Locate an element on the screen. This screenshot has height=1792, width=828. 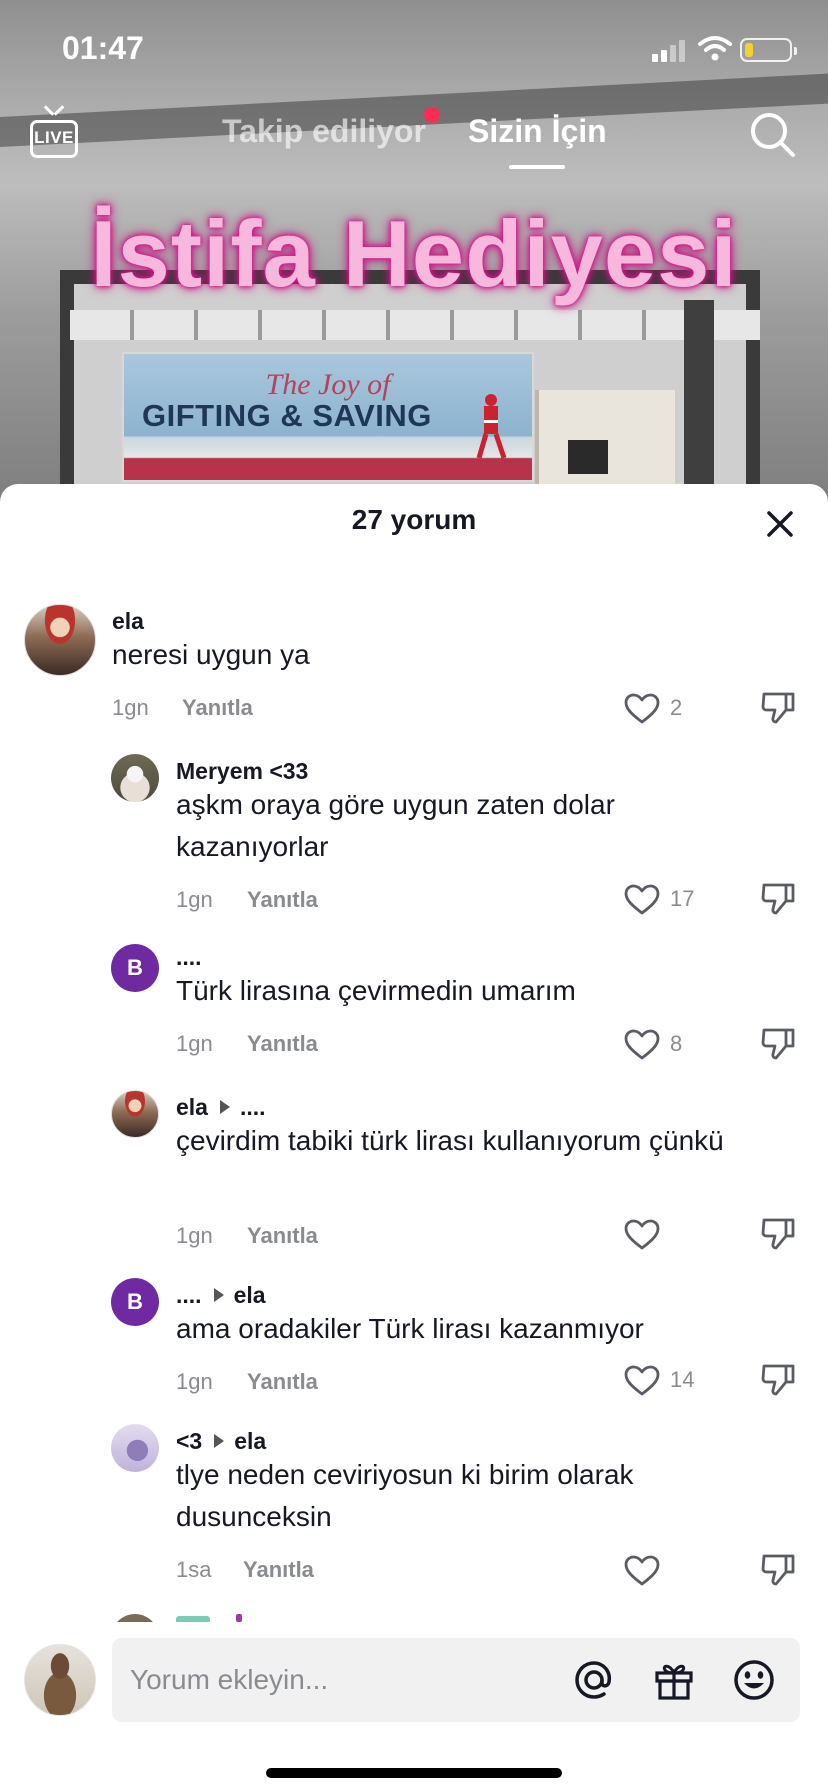
comments-count-title: 27 yorum is located at coordinates (414, 519).